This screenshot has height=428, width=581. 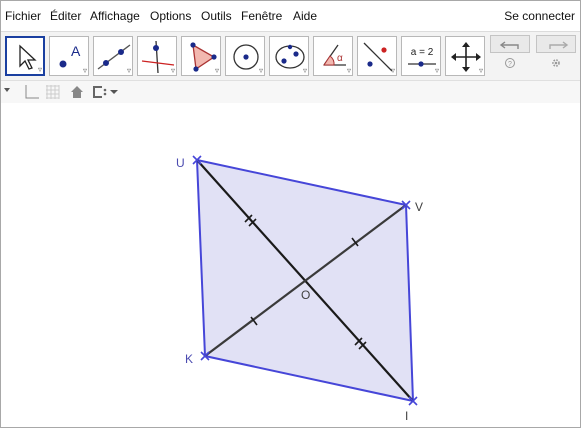 I want to click on point-i-label: I, so click(x=406, y=416).